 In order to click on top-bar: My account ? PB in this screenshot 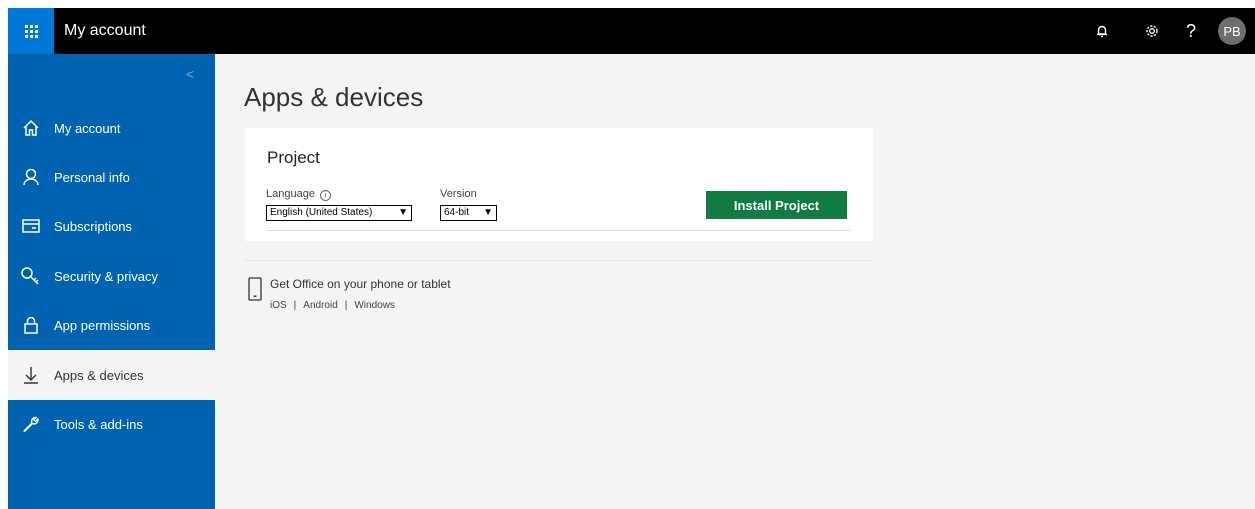, I will do `click(631, 31)`.